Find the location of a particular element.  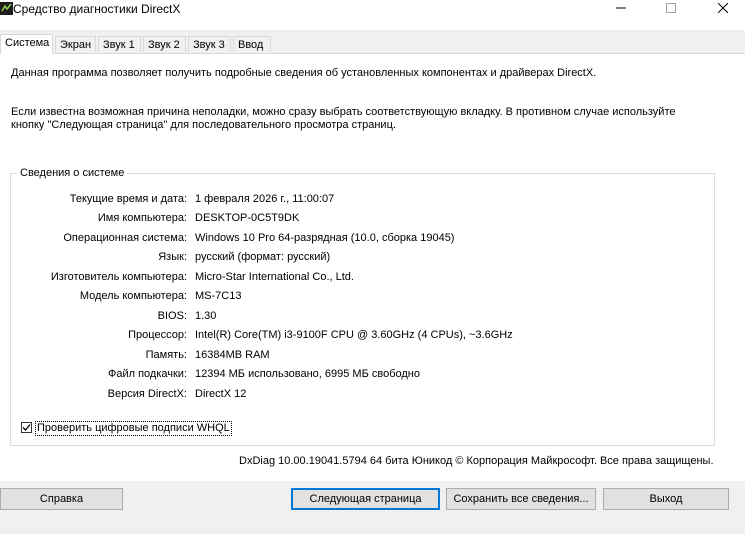

row-value-pagefile: 12394 МБ использовано, 6995 МБ свободно is located at coordinates (307, 374).